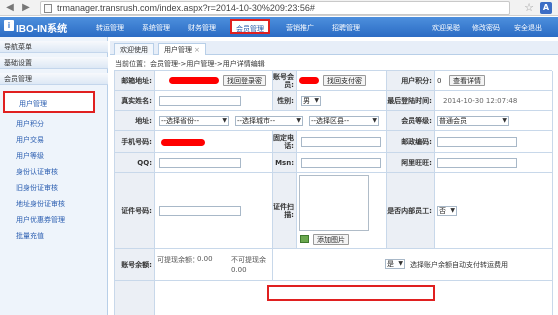 This screenshot has width=558, height=315. I want to click on district-select: --选择区县-- ▼, so click(344, 121).